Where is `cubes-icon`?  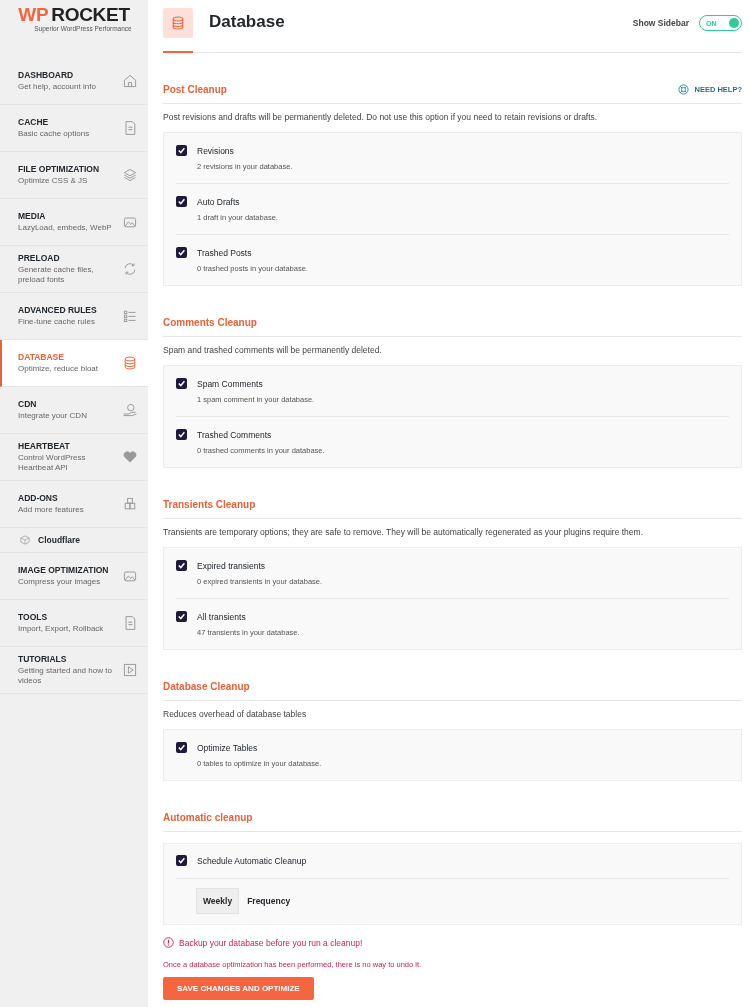
cubes-icon is located at coordinates (130, 504).